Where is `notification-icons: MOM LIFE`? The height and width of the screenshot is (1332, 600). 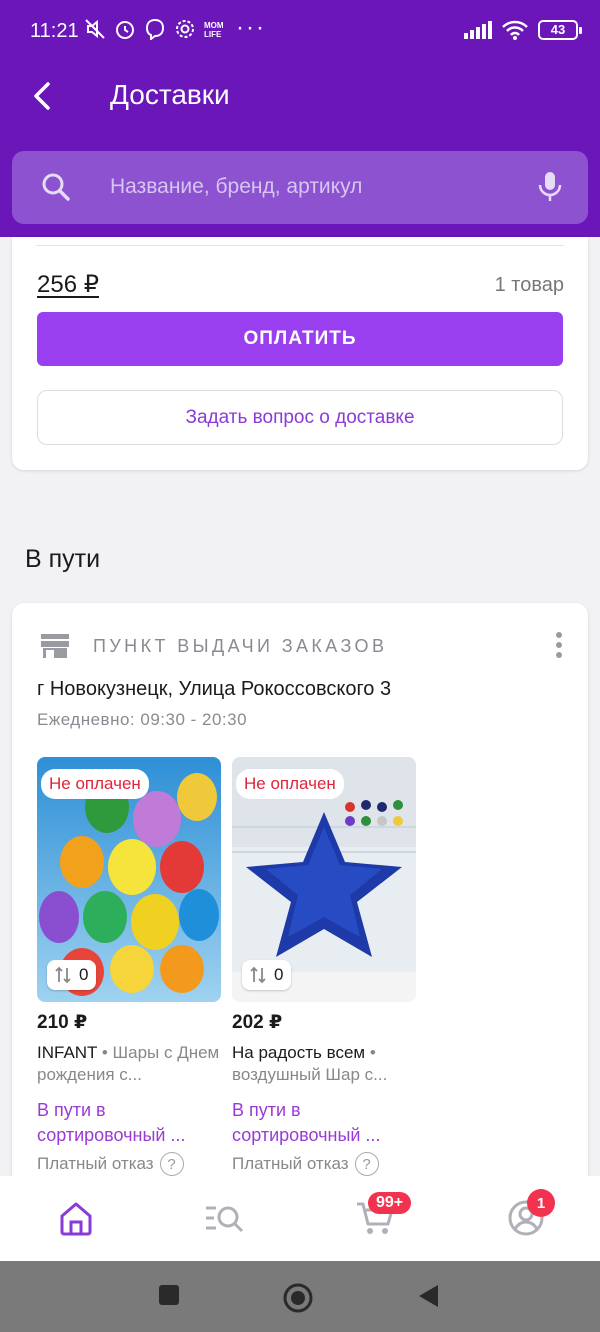
notification-icons: MOM LIFE is located at coordinates (157, 29).